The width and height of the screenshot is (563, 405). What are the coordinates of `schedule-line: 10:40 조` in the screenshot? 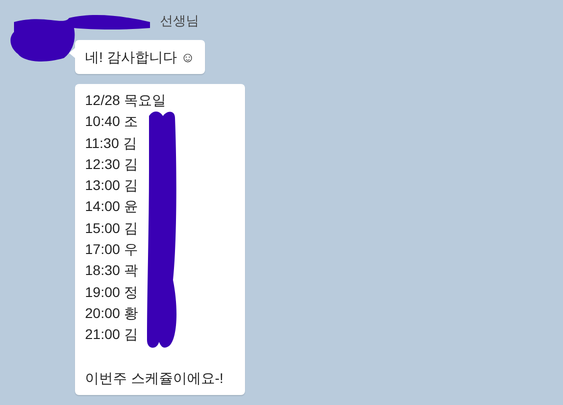 It's located at (112, 122).